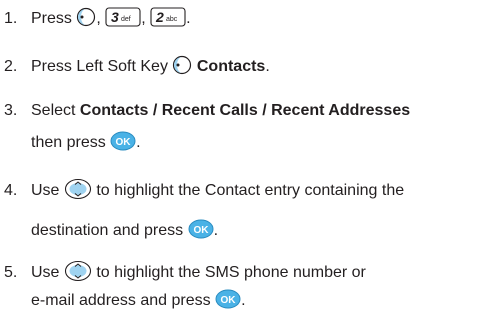 This screenshot has height=315, width=477. I want to click on step-number: 4., so click(11, 190).